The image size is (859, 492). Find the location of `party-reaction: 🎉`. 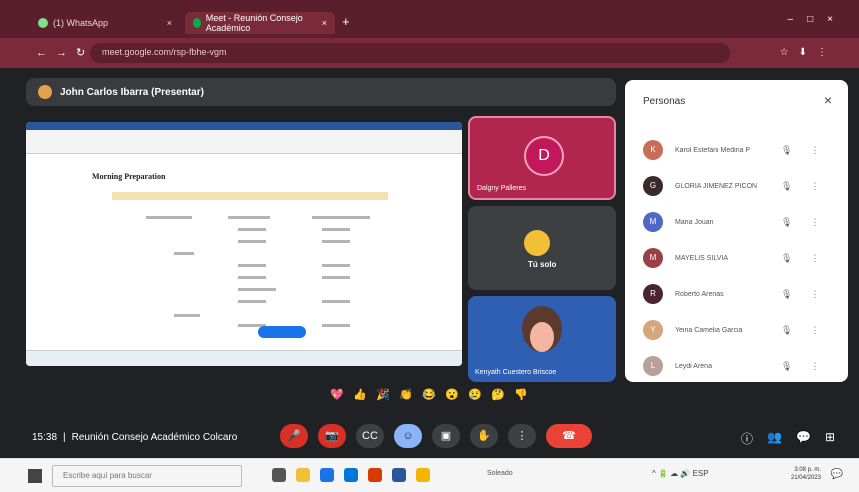

party-reaction: 🎉 is located at coordinates (383, 395).